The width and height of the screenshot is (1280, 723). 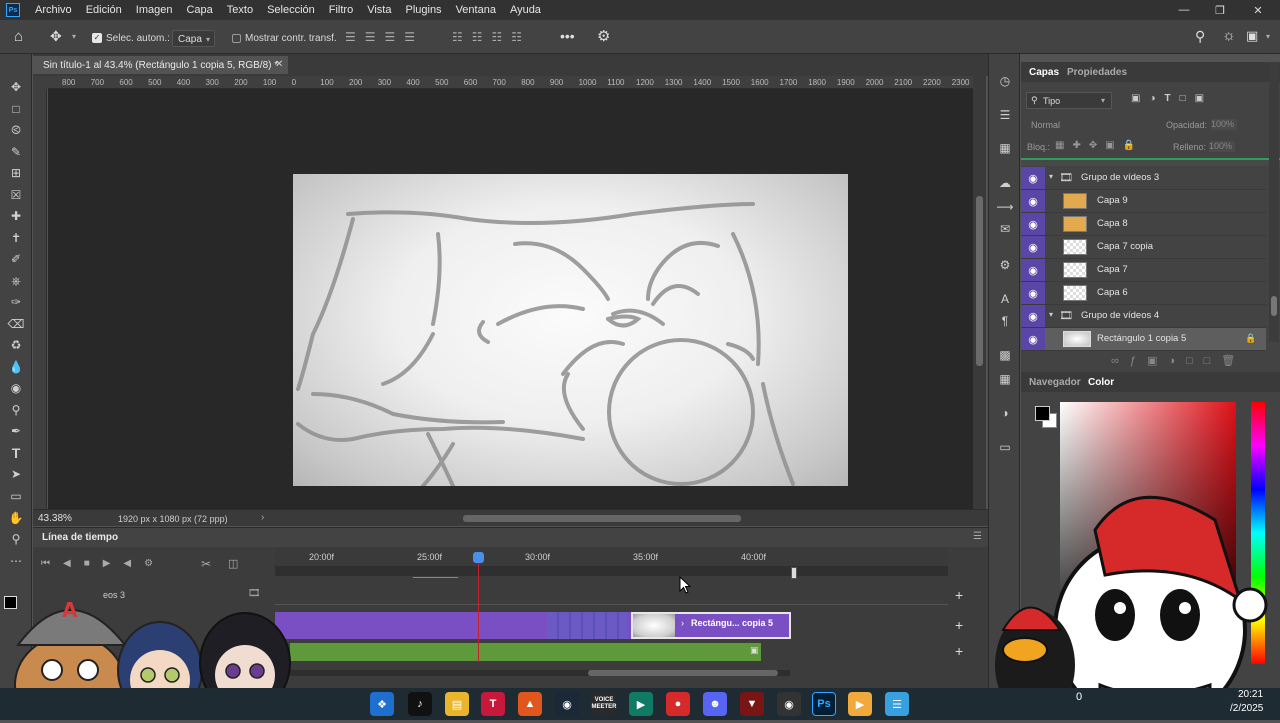 I want to click on sponge-tool-icon: ⚲, so click(x=16, y=410).